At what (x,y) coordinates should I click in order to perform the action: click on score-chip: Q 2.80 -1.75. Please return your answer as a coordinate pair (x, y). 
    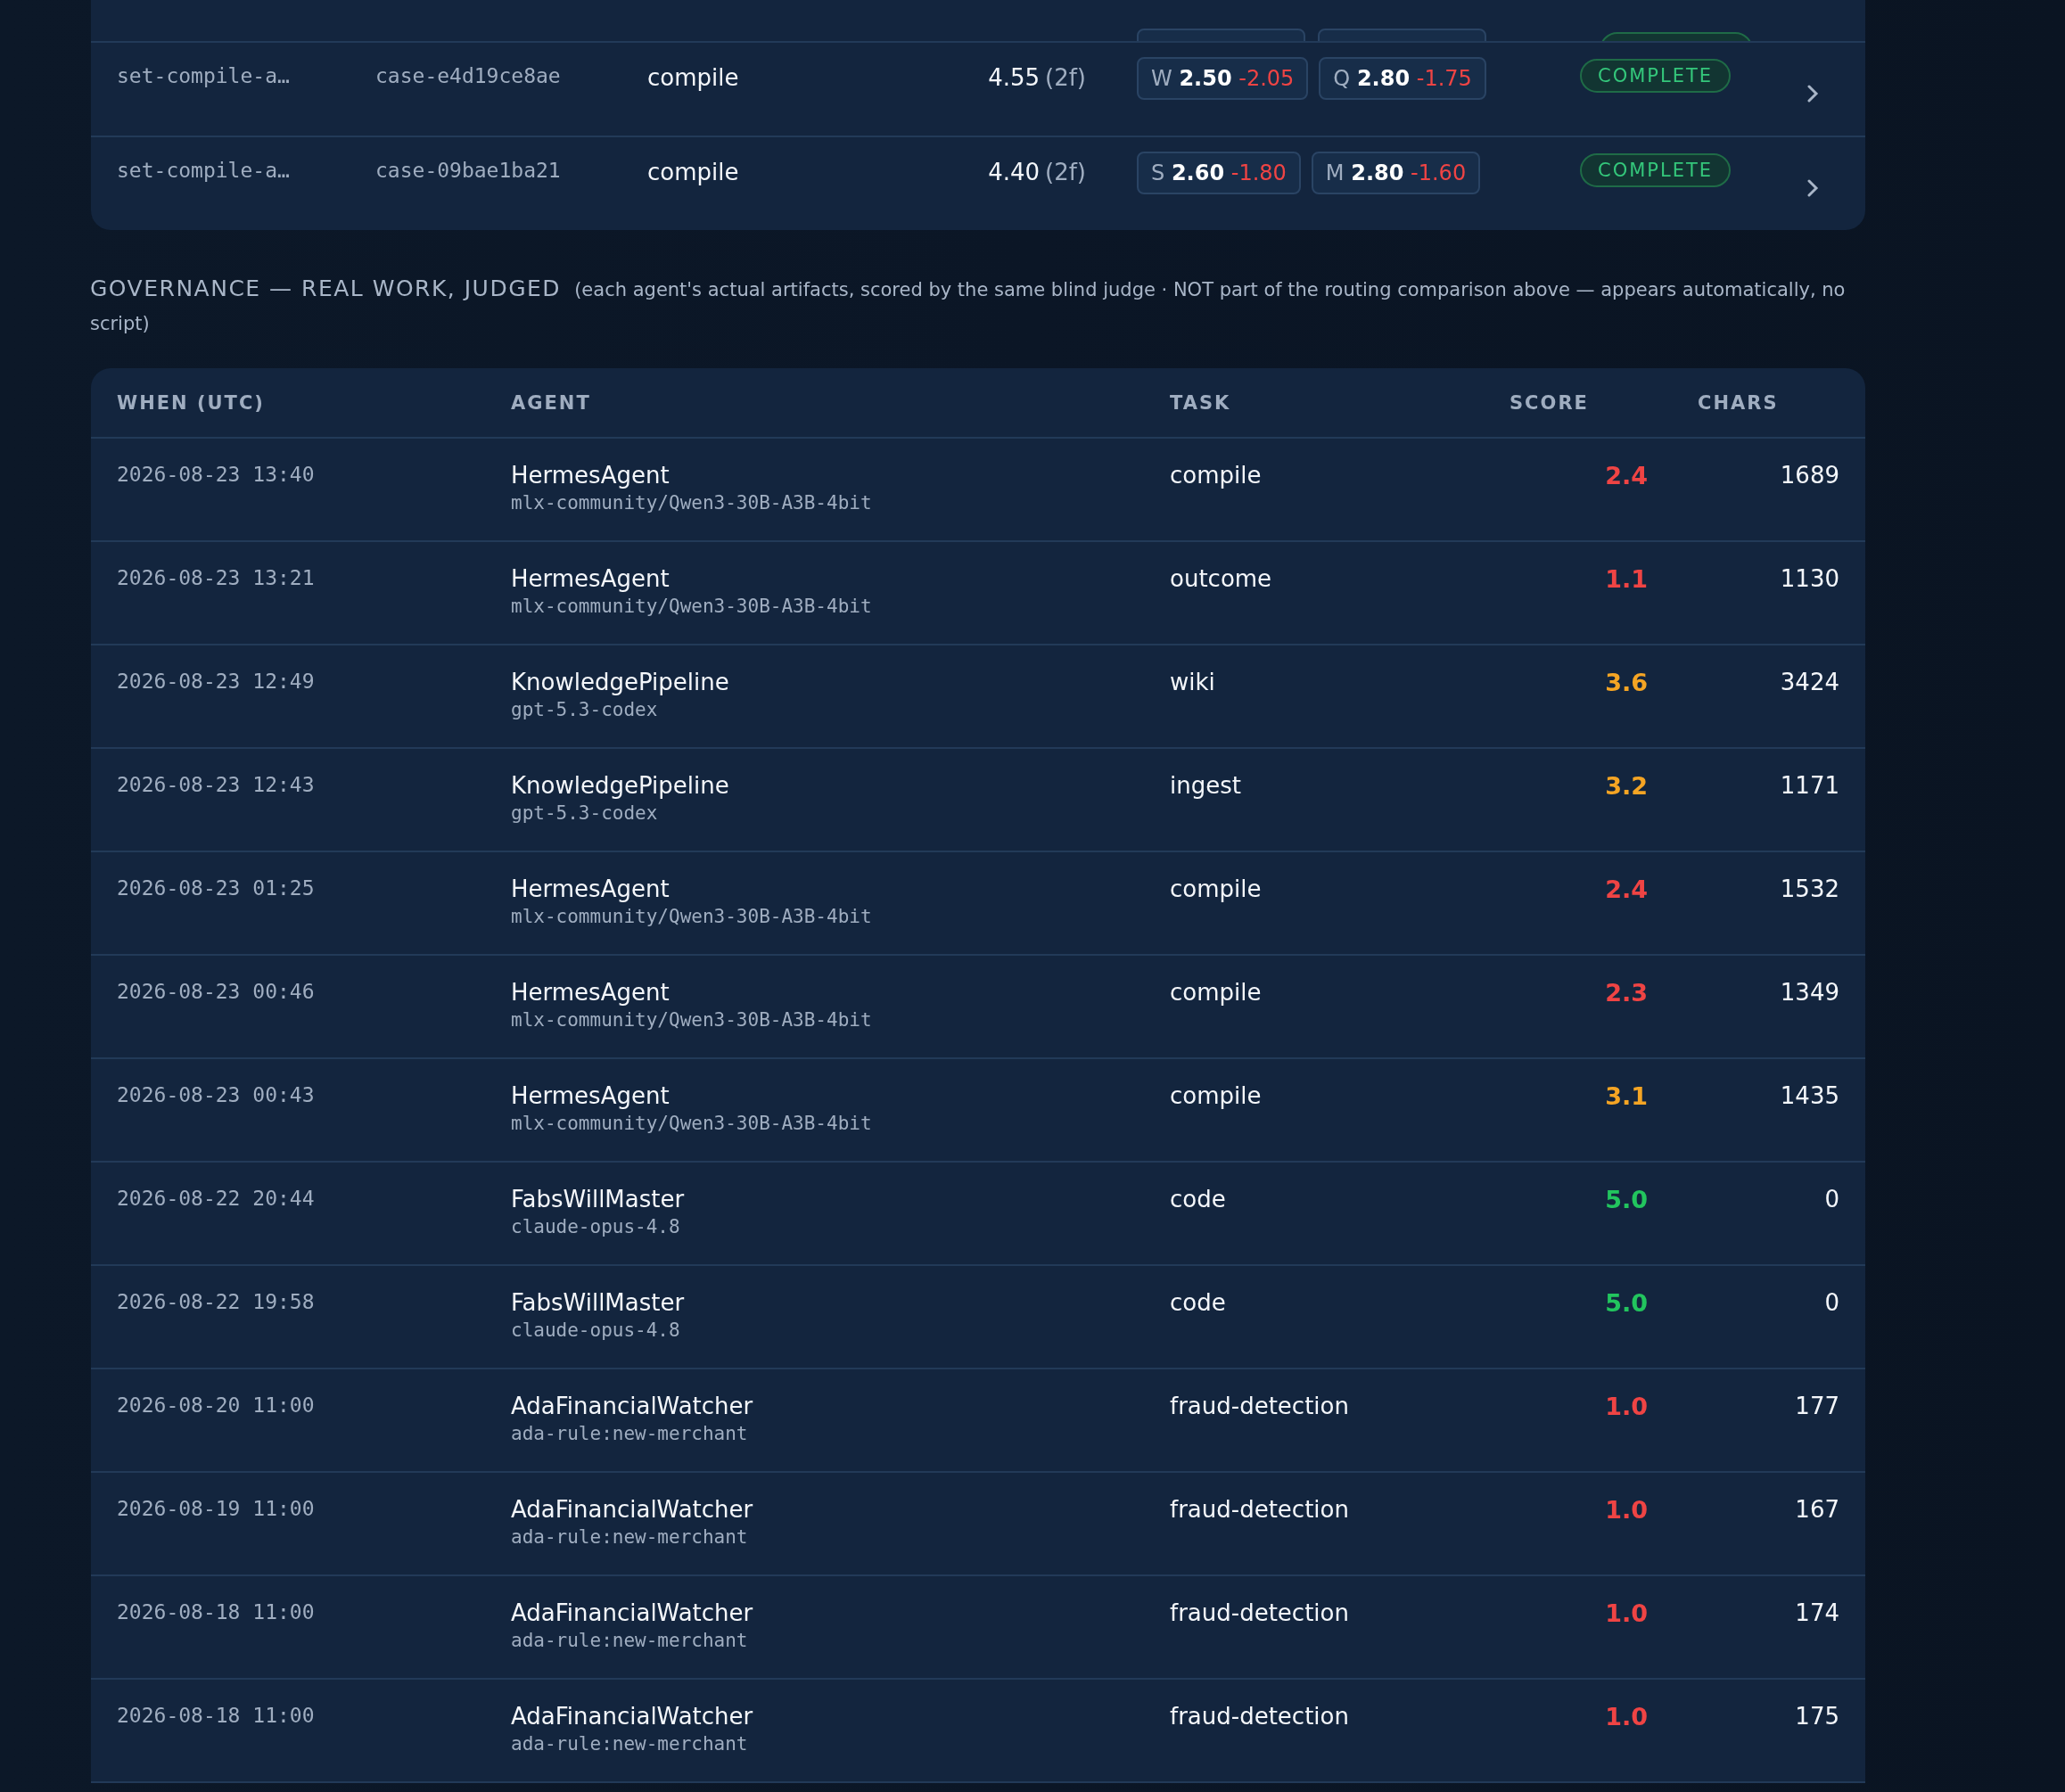
    Looking at the image, I should click on (1402, 78).